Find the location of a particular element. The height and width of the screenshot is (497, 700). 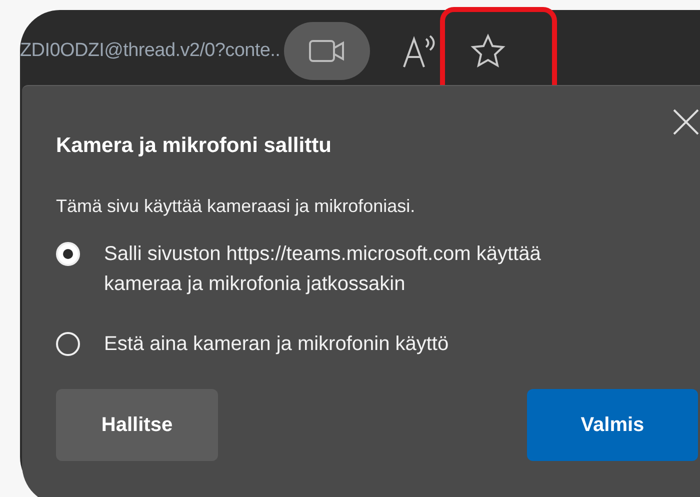

popup-title: Kamera ja mikrofoni sallittu is located at coordinates (194, 146).